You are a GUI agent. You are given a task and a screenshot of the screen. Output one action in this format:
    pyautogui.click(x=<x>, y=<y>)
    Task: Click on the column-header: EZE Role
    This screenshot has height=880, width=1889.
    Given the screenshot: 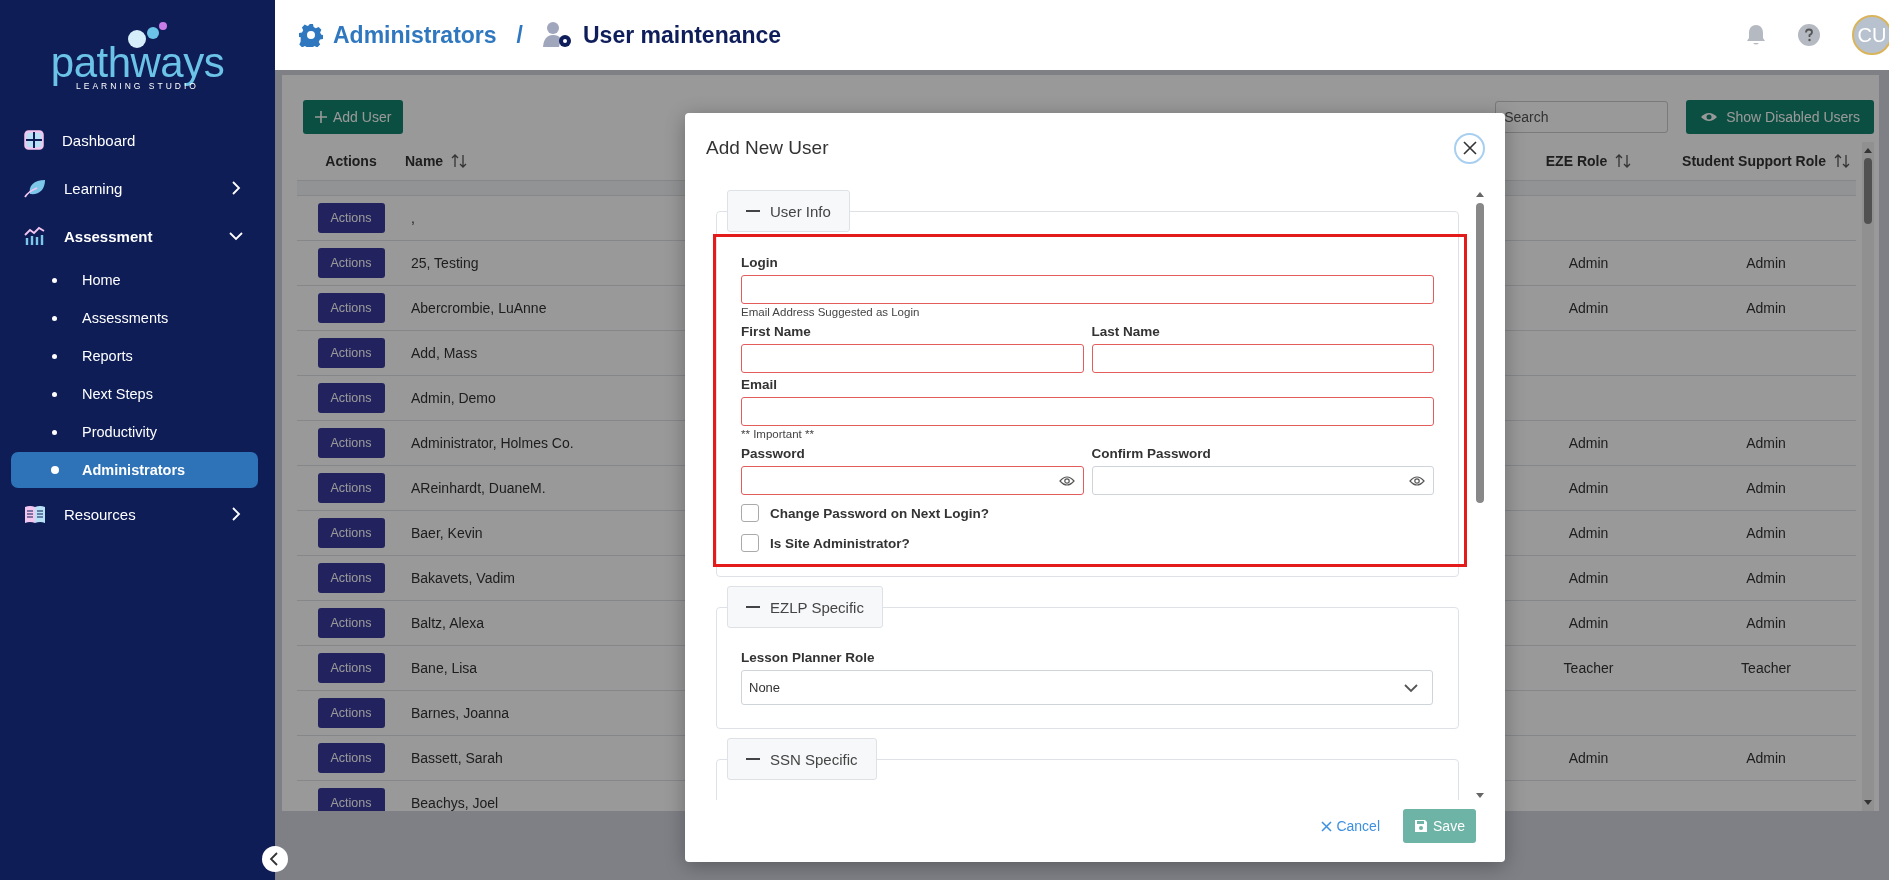 What is the action you would take?
    pyautogui.click(x=1576, y=161)
    